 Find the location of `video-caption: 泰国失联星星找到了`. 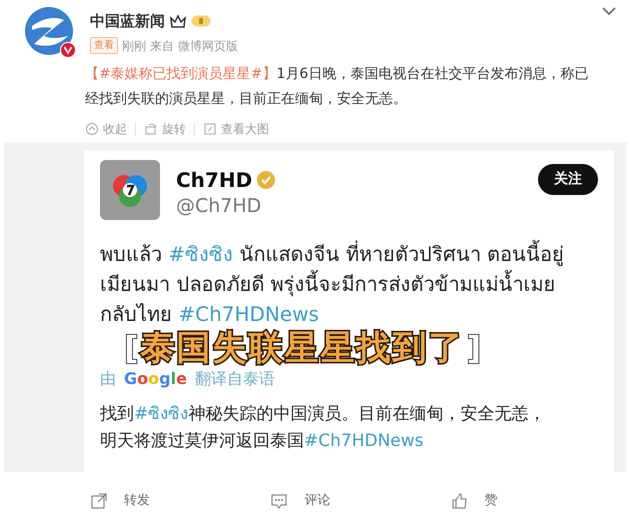

video-caption: 泰国失联星星找到了 is located at coordinates (302, 347).